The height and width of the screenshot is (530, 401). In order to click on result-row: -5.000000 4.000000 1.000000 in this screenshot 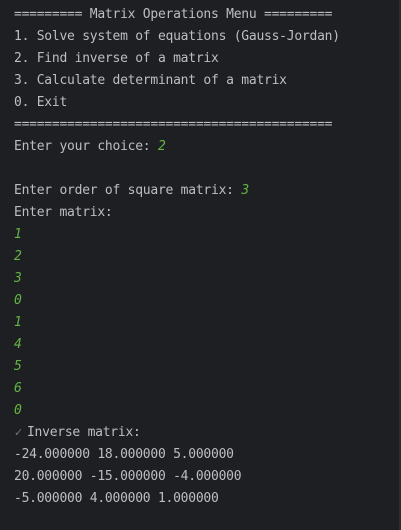, I will do `click(116, 498)`.